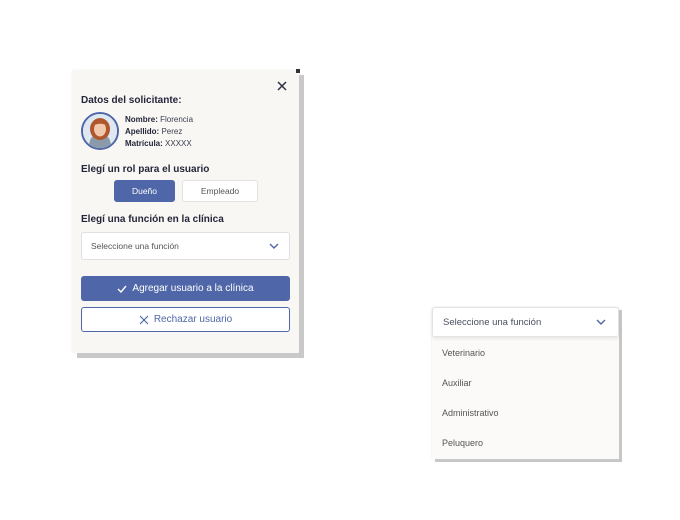  I want to click on applicant-surname: Apellido: Perez, so click(154, 131).